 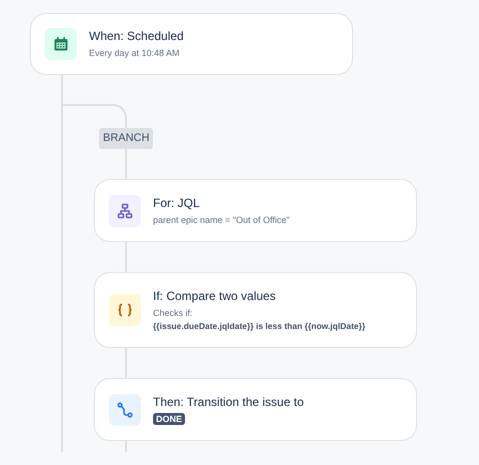 What do you see at coordinates (228, 402) in the screenshot?
I see `step-title: Then: Transition the issue to` at bounding box center [228, 402].